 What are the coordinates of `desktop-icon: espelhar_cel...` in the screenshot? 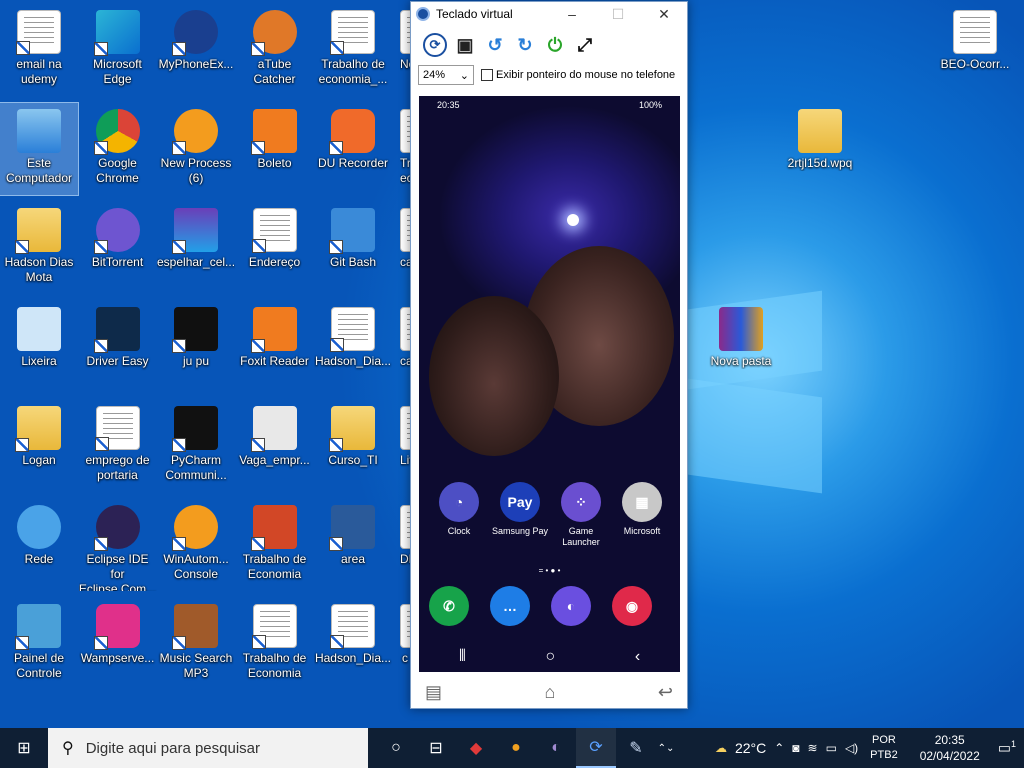 It's located at (196, 248).